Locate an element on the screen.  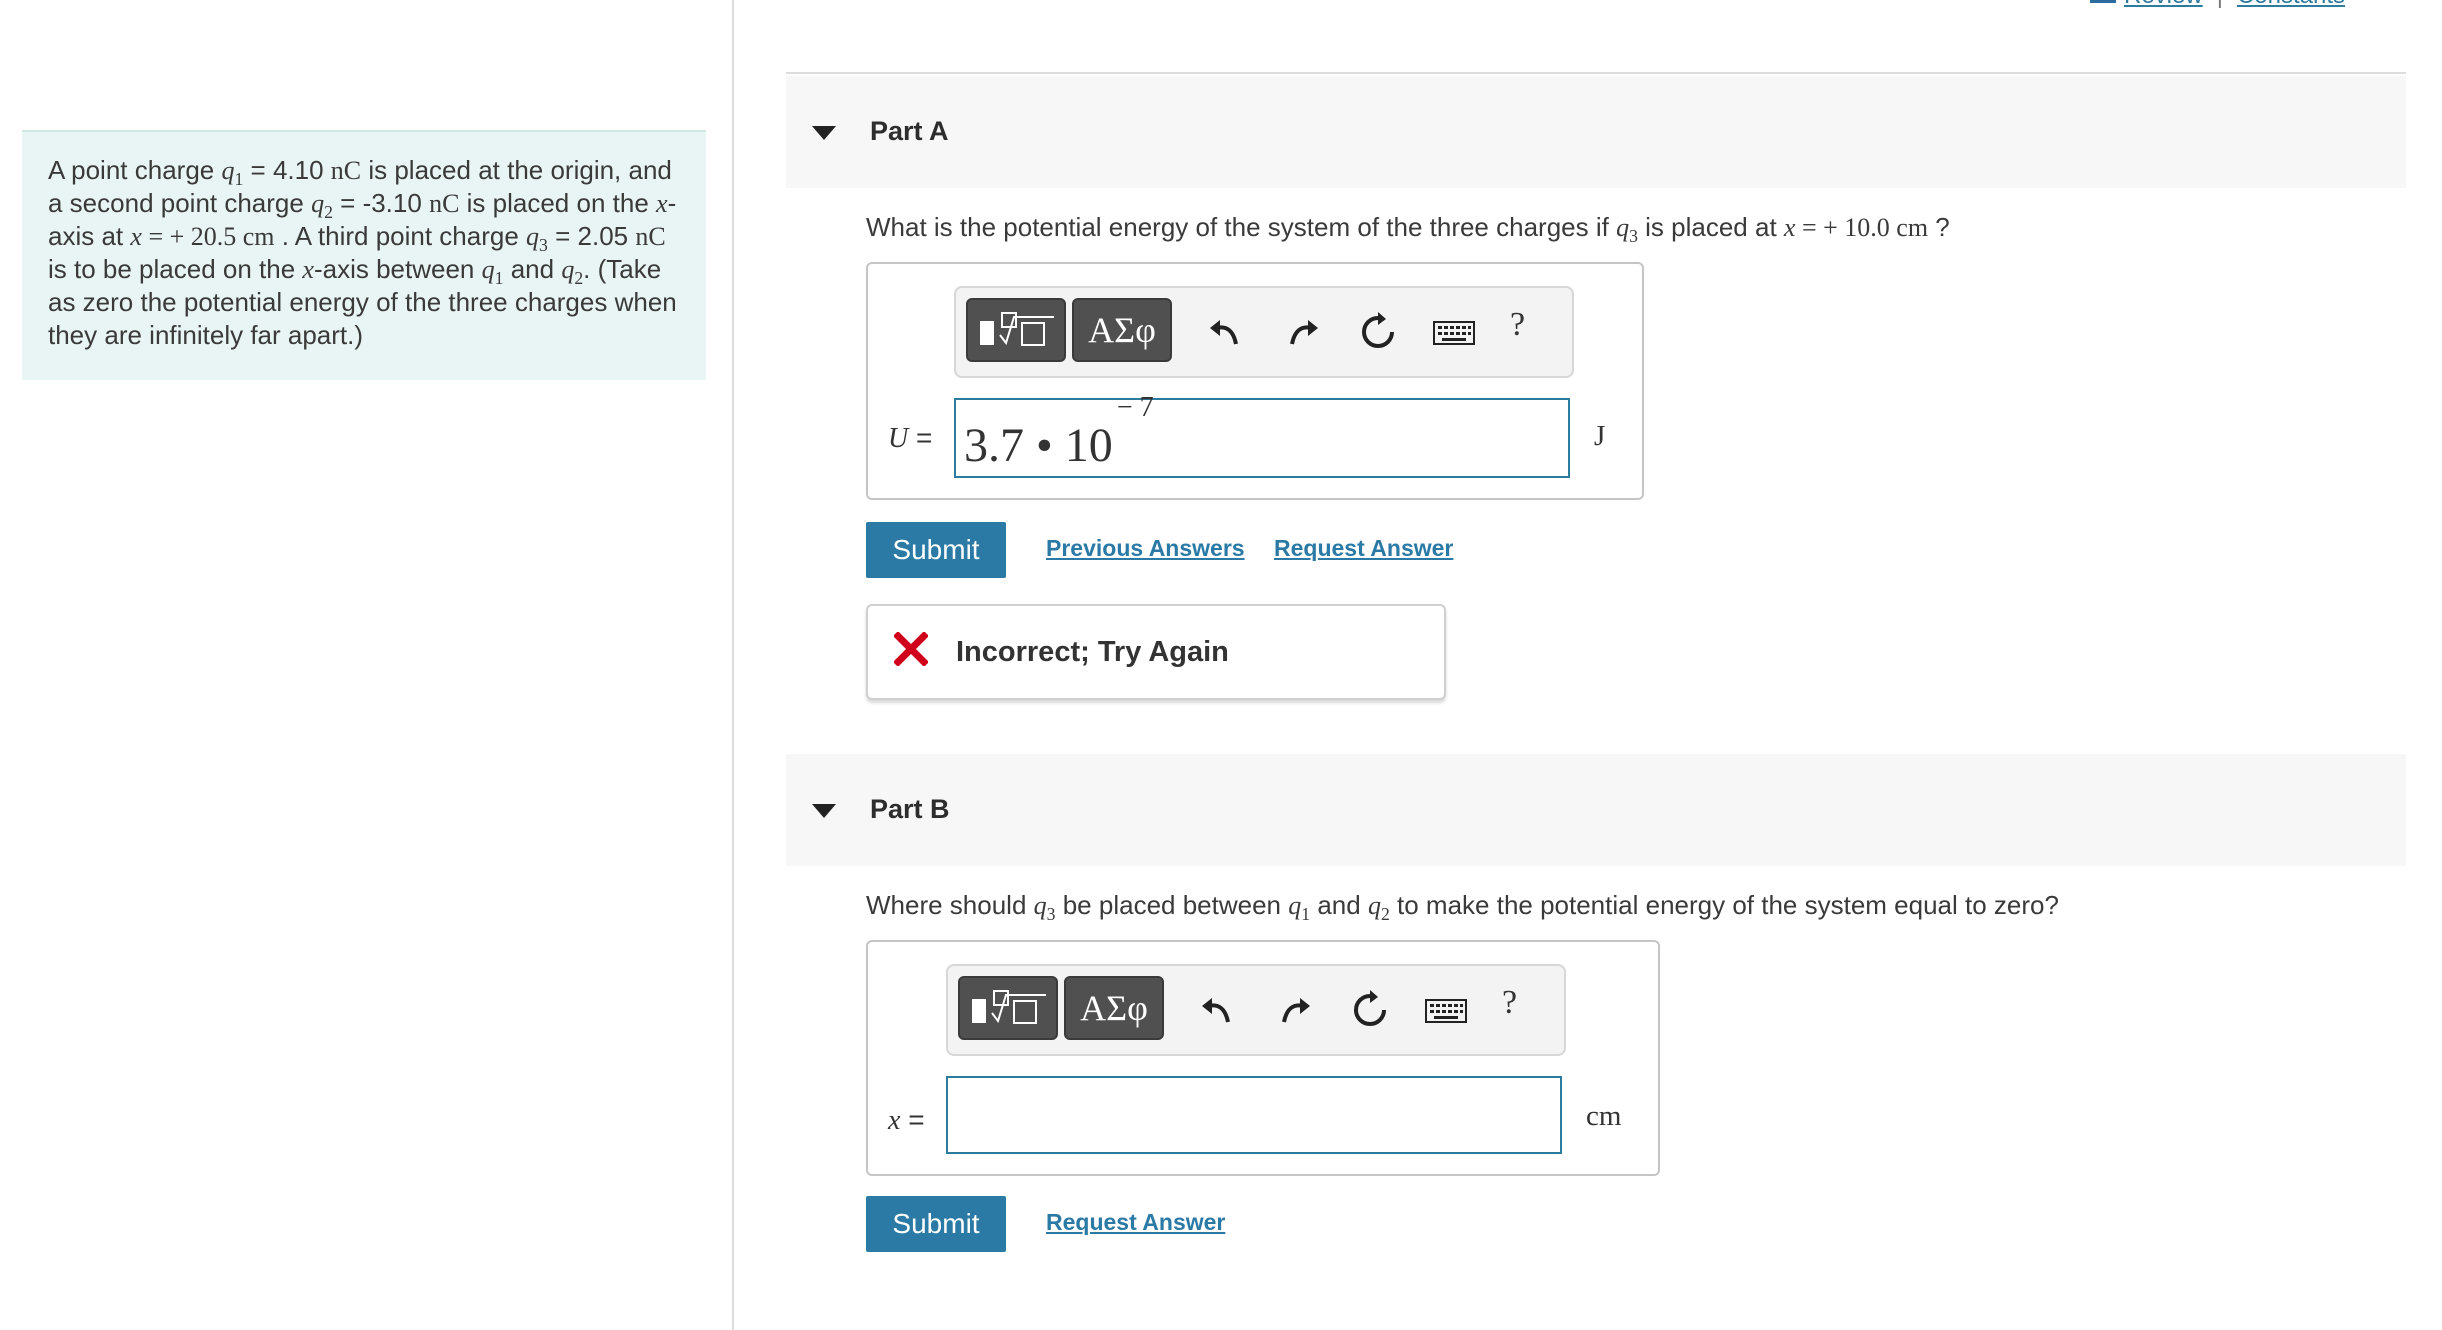
answer-exponent: − 7 is located at coordinates (1135, 407).